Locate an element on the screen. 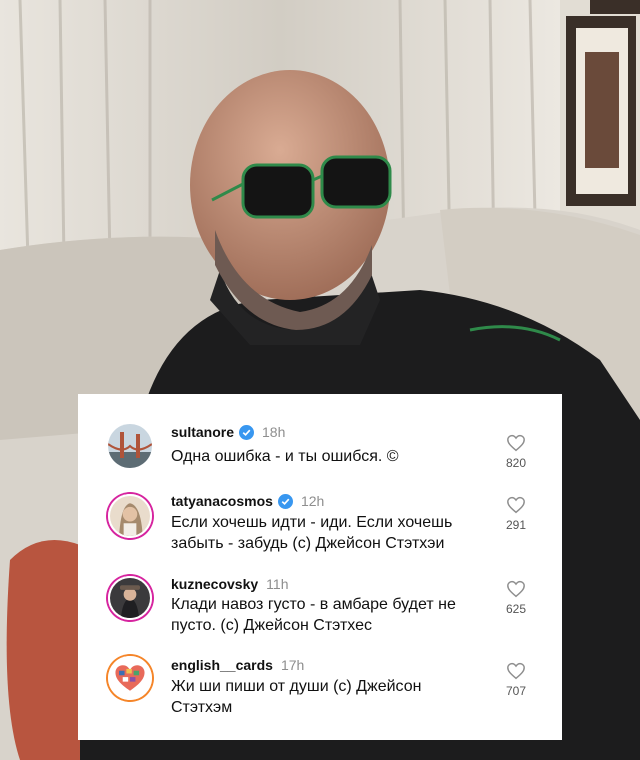 This screenshot has width=640, height=760. like-count: 707 is located at coordinates (516, 691).